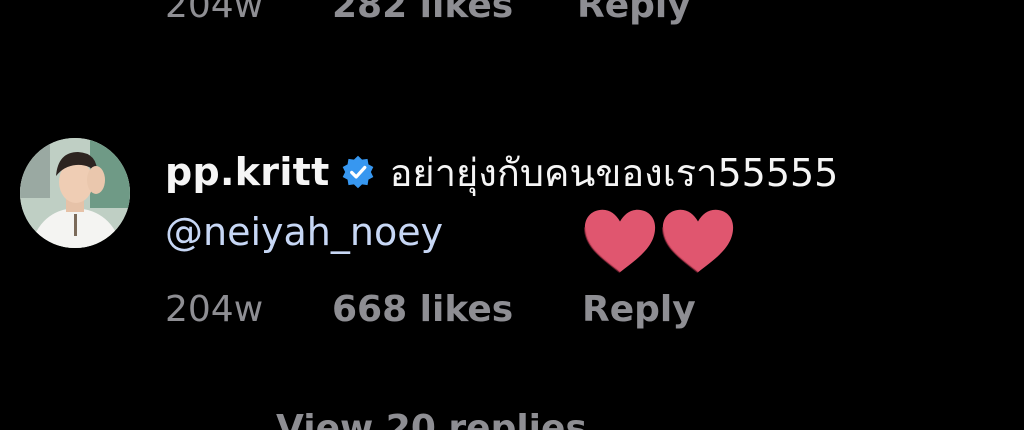  What do you see at coordinates (580, 237) in the screenshot?
I see `comment-second-line: @neiyah_noey` at bounding box center [580, 237].